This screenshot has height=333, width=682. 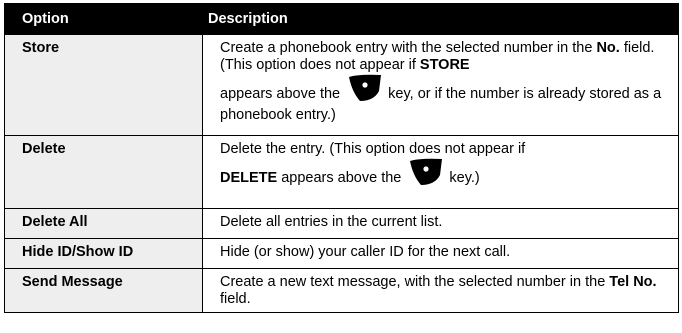 I want to click on desc-bold: DELETE, so click(x=249, y=178).